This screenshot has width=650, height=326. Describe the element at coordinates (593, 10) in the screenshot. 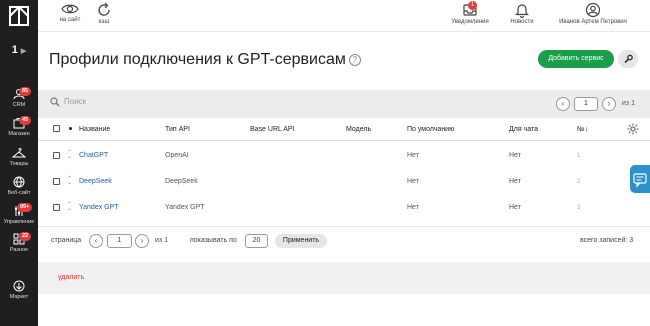

I see `user-avatar-icon` at that location.